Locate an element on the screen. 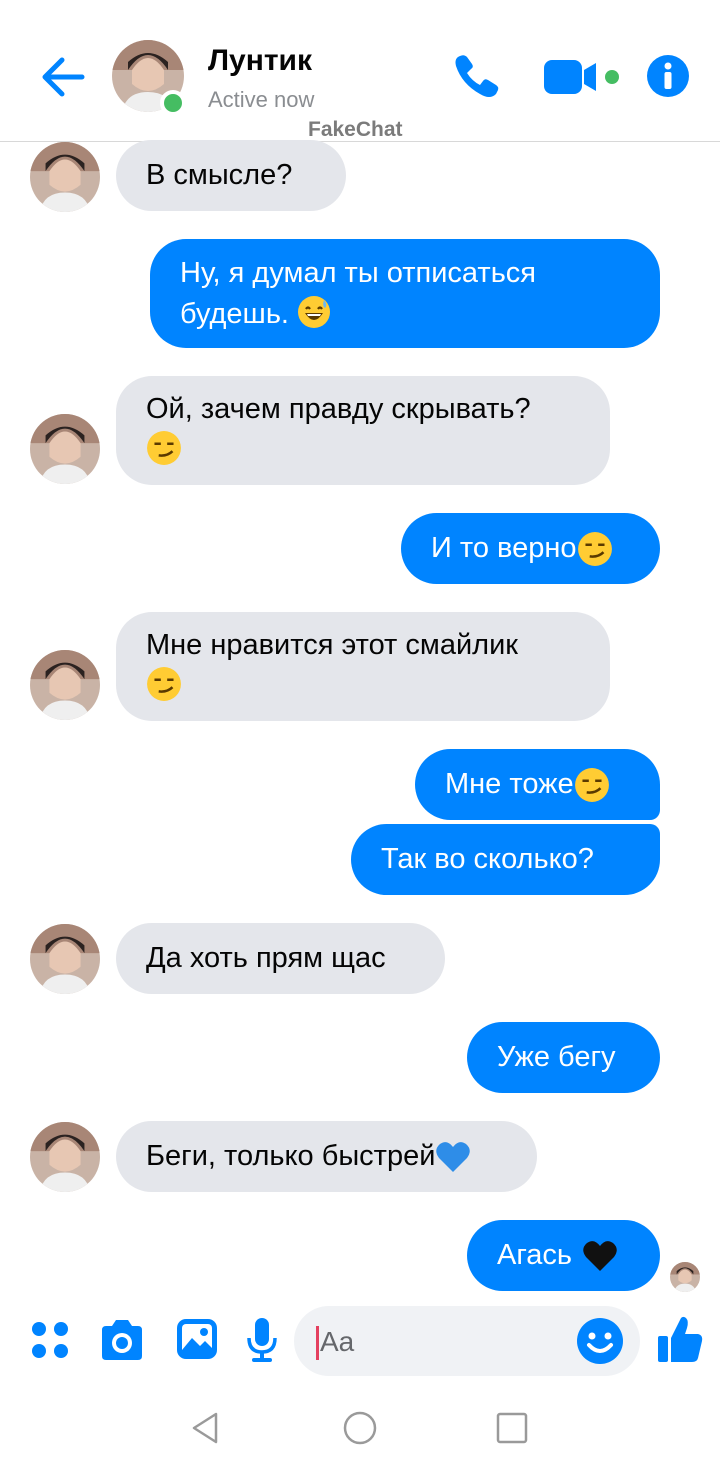 The image size is (720, 1472). watermark: FakeChat is located at coordinates (355, 129).